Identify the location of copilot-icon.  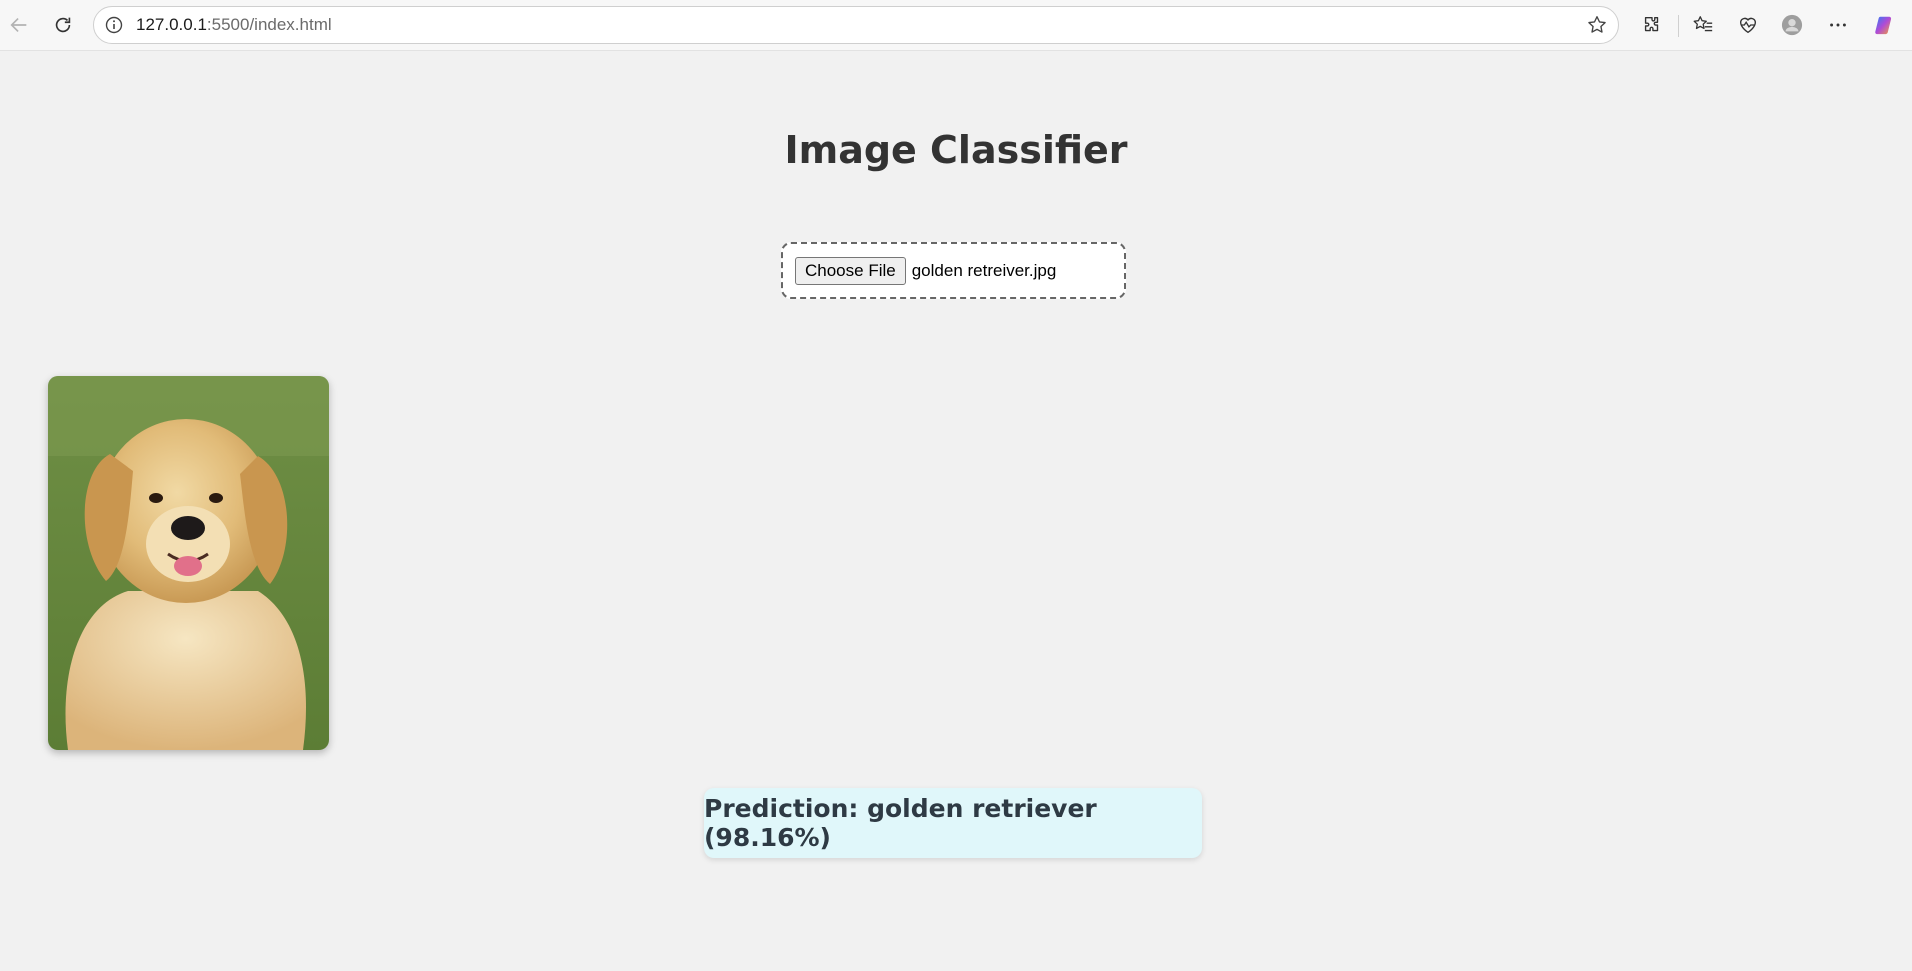
(1883, 25).